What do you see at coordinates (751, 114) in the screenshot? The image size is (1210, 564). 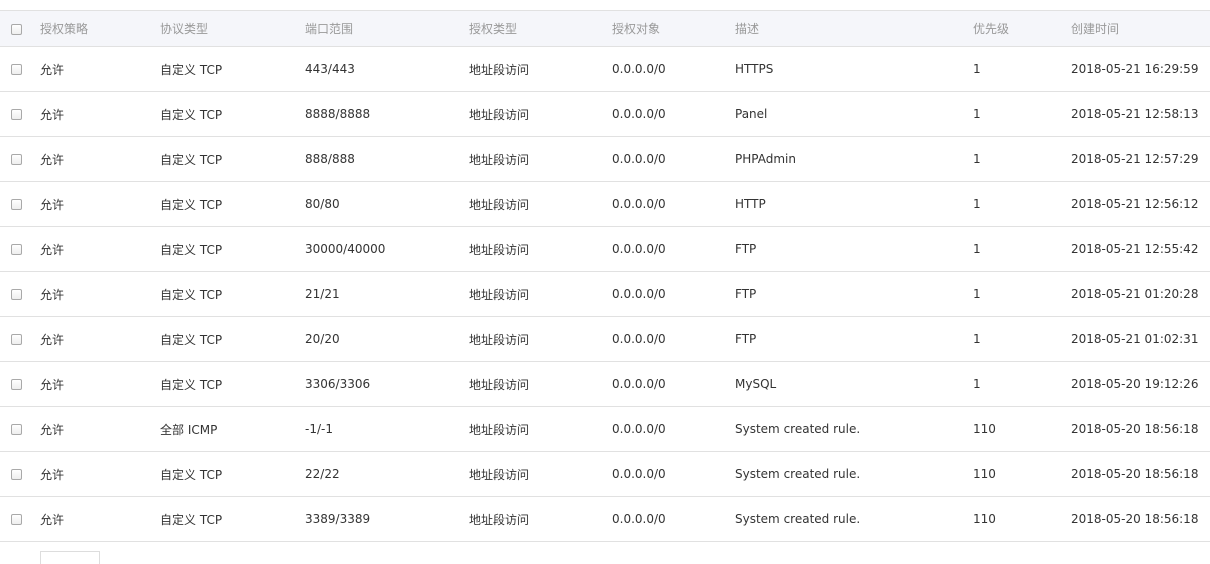 I see `cell-description: Panel` at bounding box center [751, 114].